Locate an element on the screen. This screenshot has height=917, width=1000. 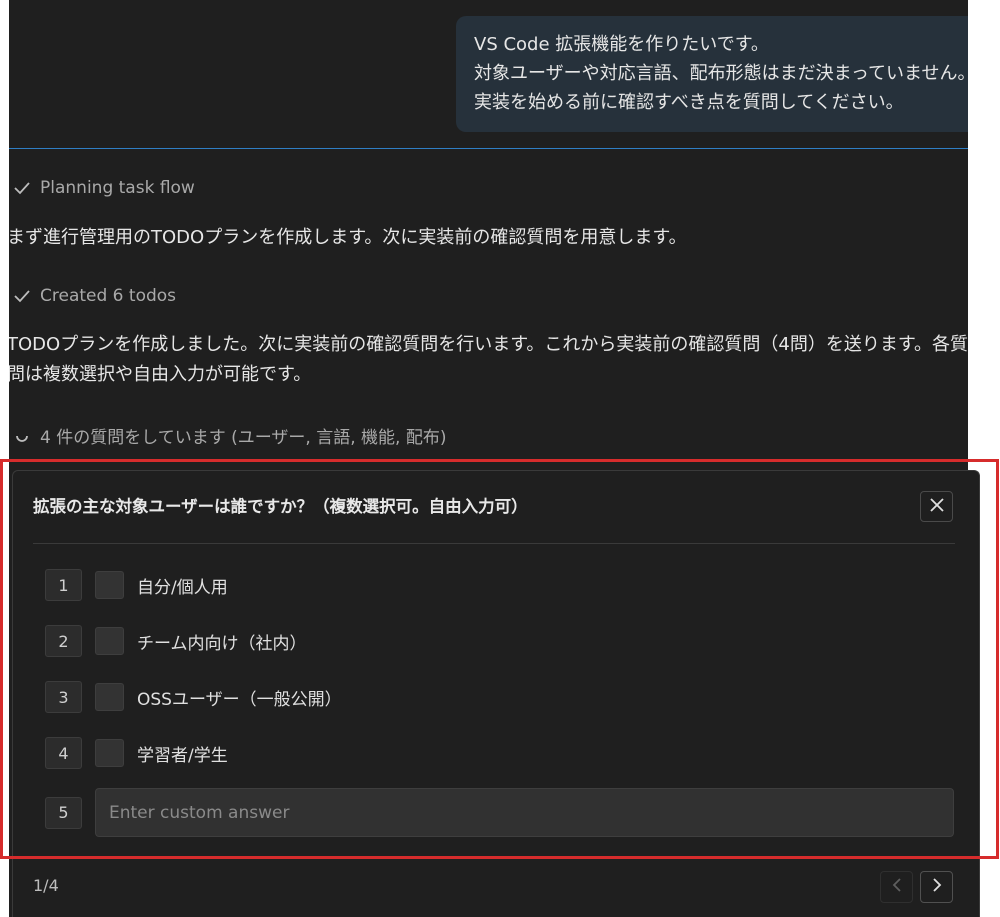
next-question-button is located at coordinates (936, 887).